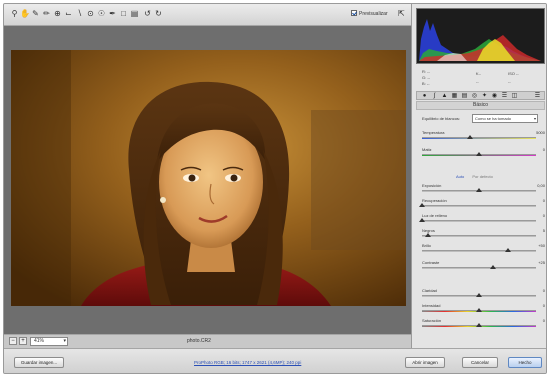 The height and width of the screenshot is (379, 550). I want to click on panel-title: Básico, so click(480, 105).